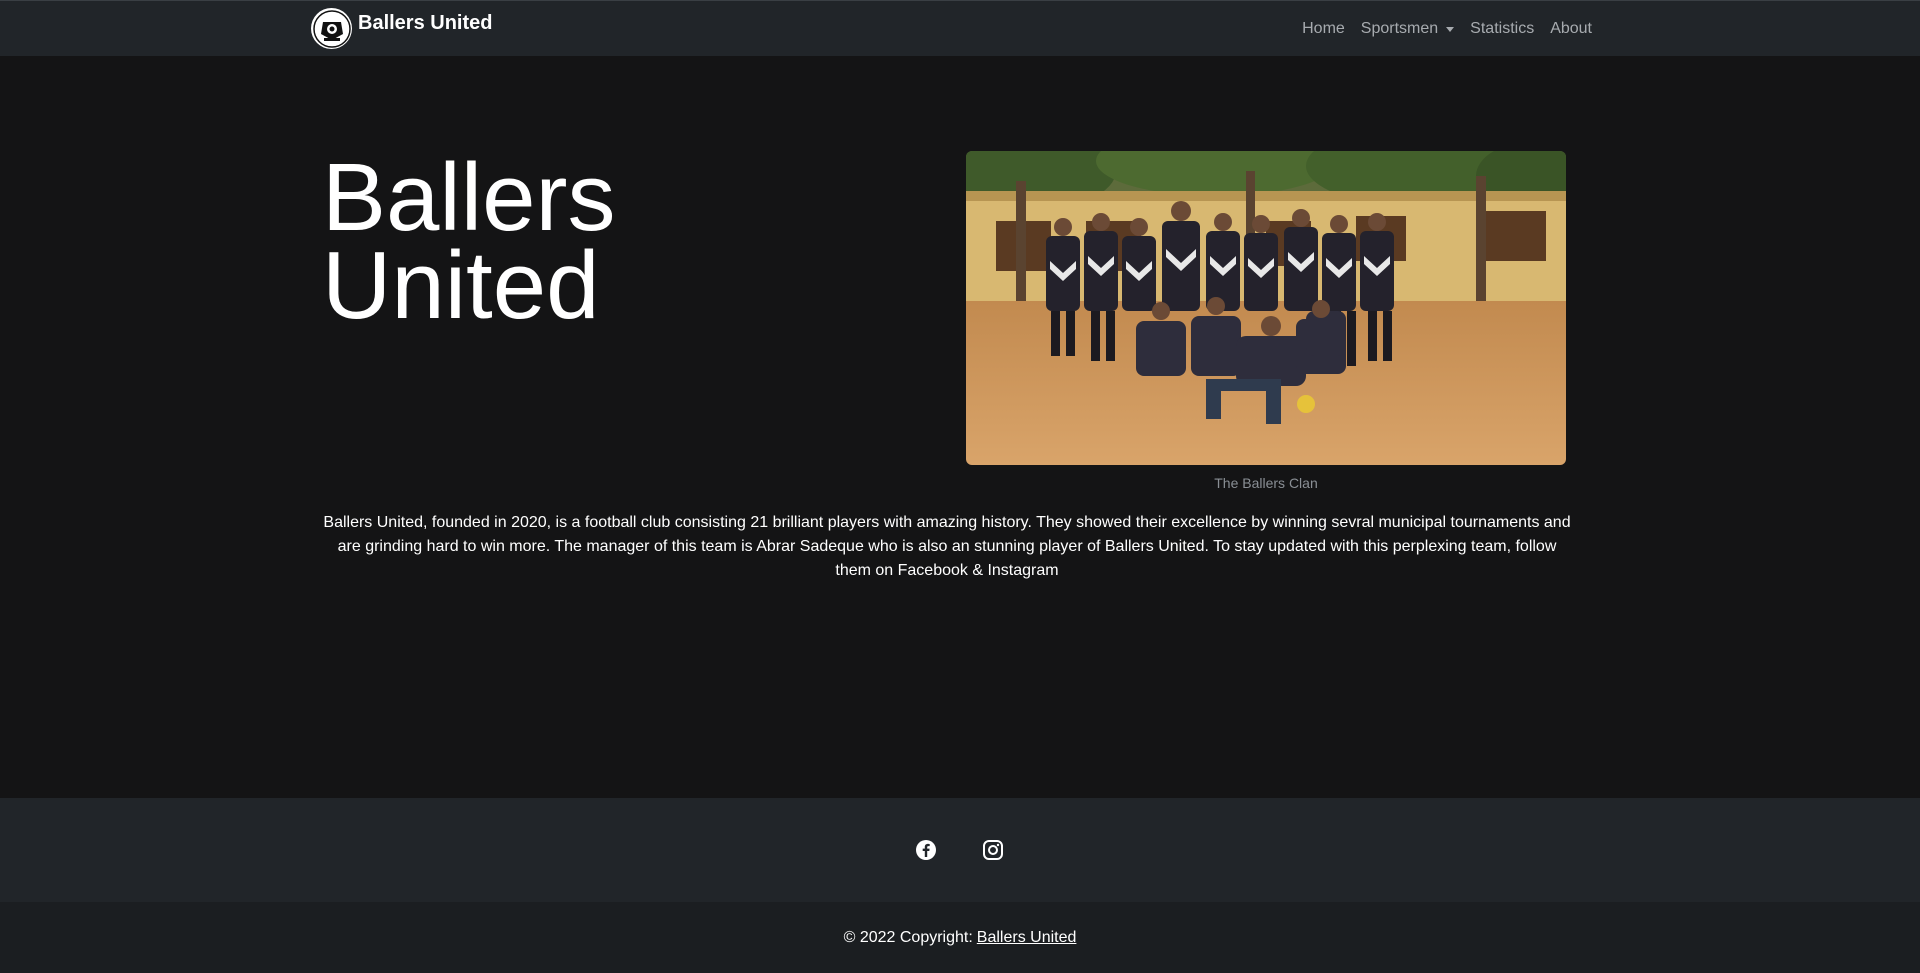  Describe the element at coordinates (960, 850) in the screenshot. I see `footer-social` at that location.